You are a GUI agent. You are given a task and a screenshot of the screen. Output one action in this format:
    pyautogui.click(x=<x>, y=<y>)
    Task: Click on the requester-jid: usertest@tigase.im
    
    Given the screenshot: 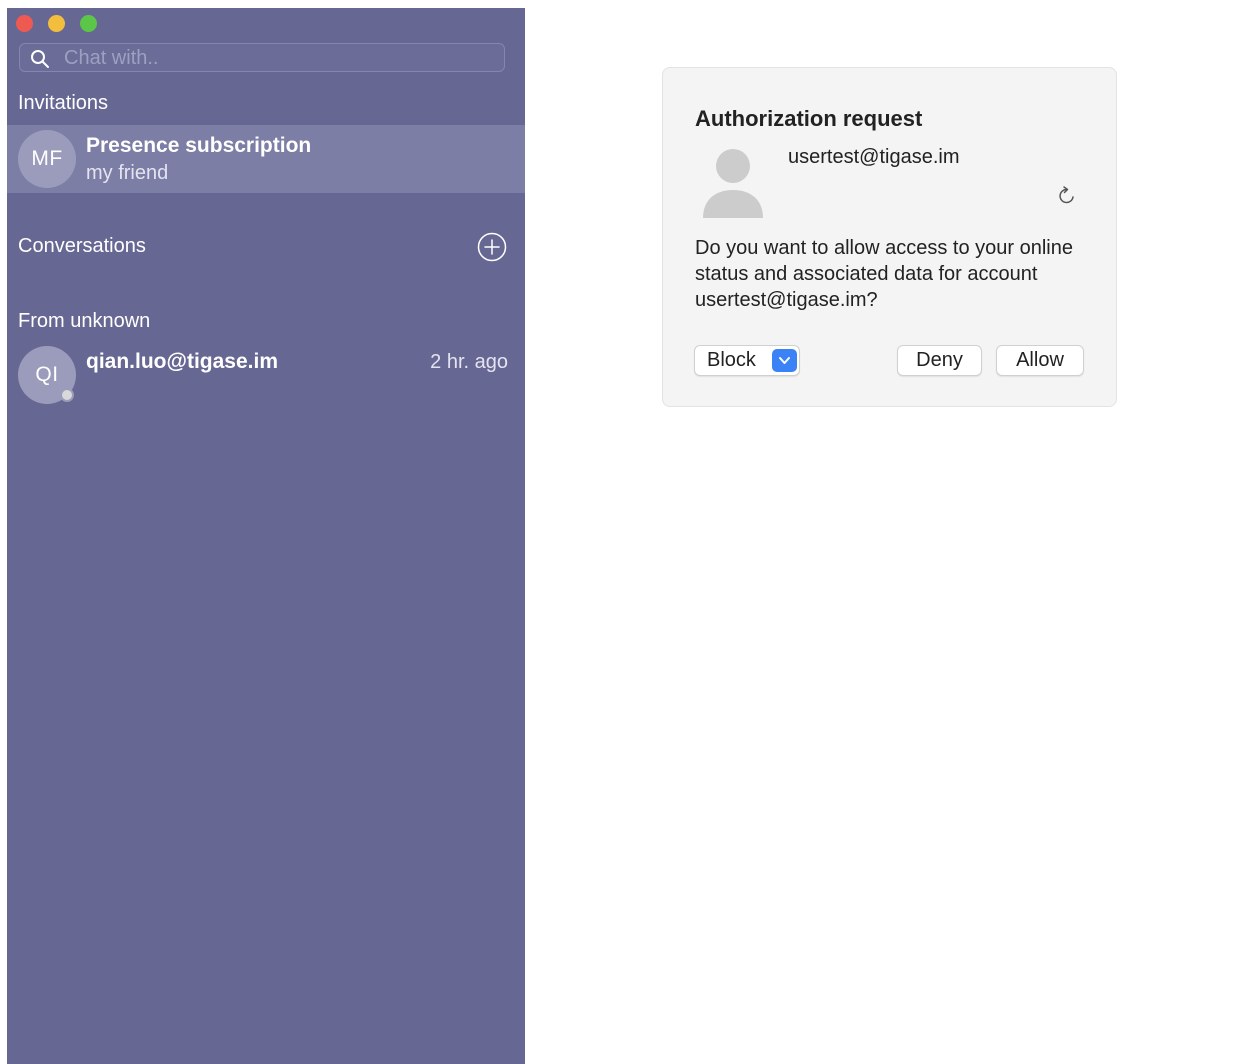 What is the action you would take?
    pyautogui.click(x=874, y=157)
    